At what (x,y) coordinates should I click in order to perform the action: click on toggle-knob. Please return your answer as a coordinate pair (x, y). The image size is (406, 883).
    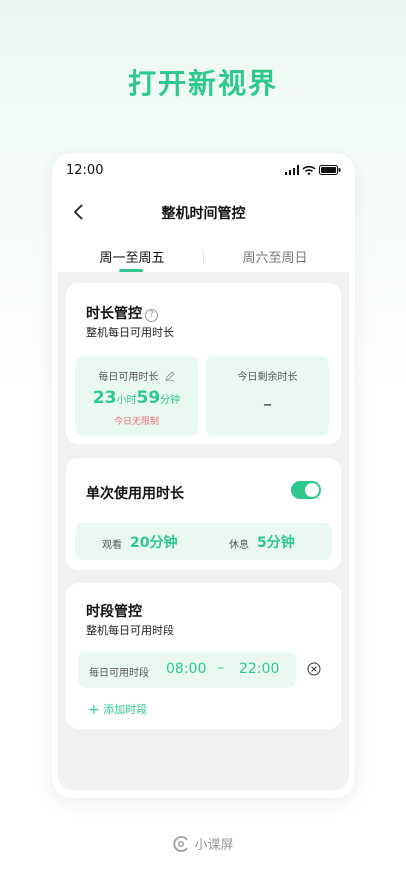
    Looking at the image, I should click on (312, 490).